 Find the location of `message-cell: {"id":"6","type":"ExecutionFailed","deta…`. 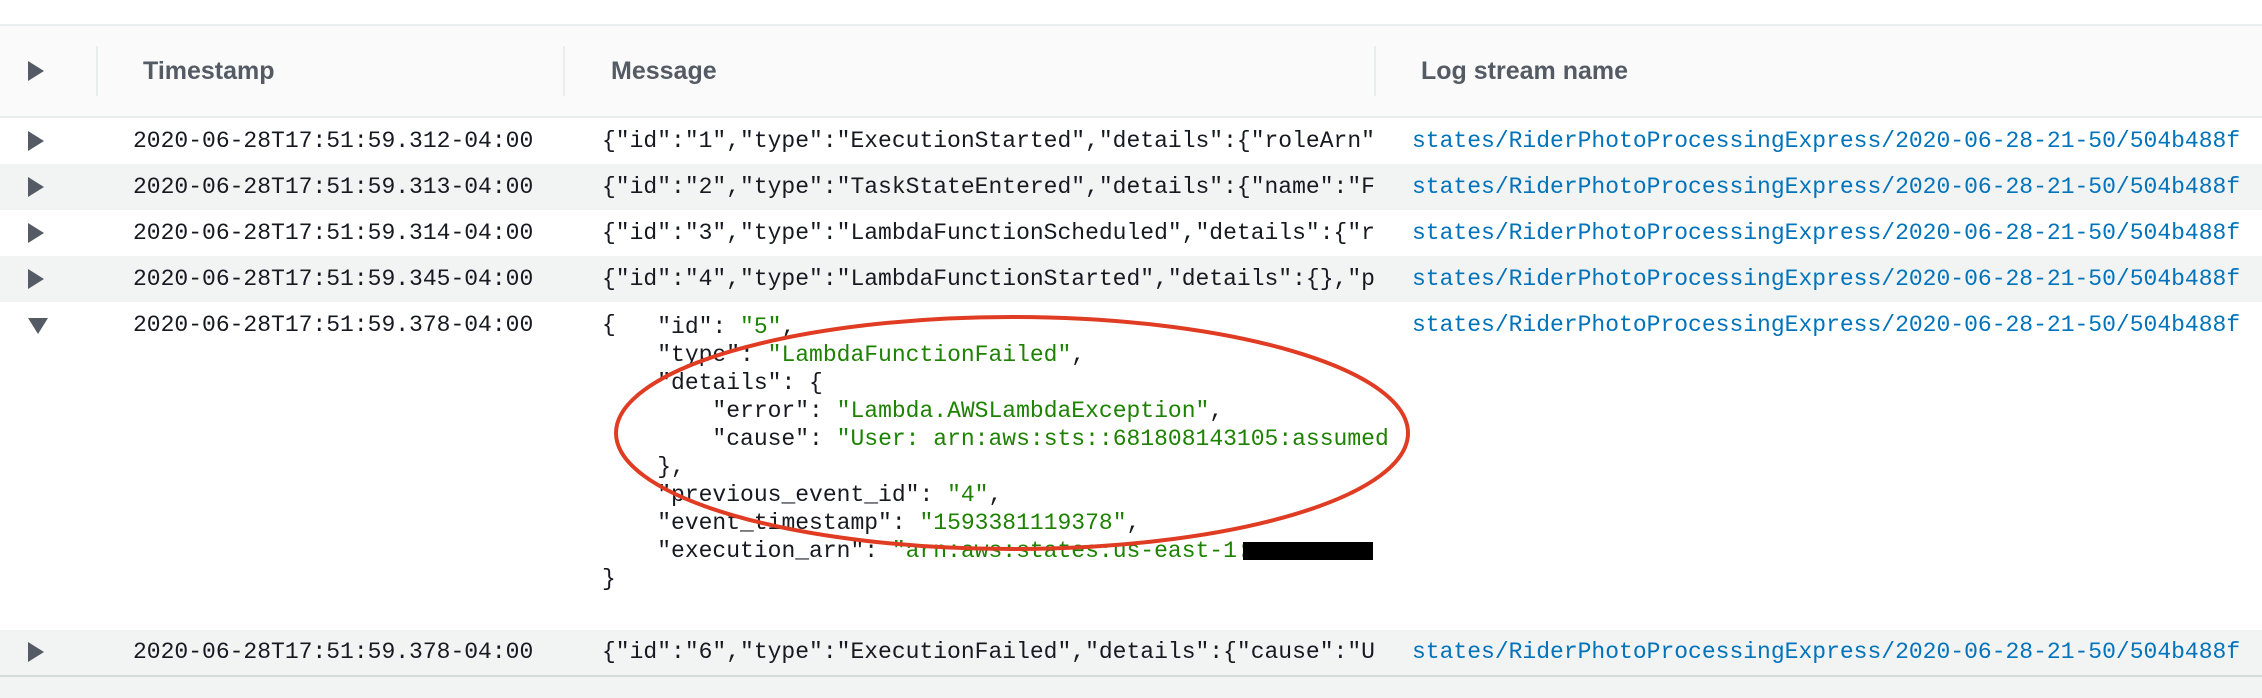

message-cell: {"id":"6","type":"ExecutionFailed","deta… is located at coordinates (988, 652).